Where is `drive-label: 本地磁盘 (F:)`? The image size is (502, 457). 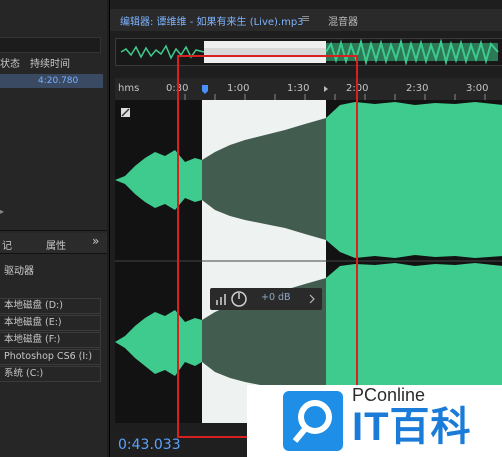 drive-label: 本地磁盘 (F:) is located at coordinates (32, 339).